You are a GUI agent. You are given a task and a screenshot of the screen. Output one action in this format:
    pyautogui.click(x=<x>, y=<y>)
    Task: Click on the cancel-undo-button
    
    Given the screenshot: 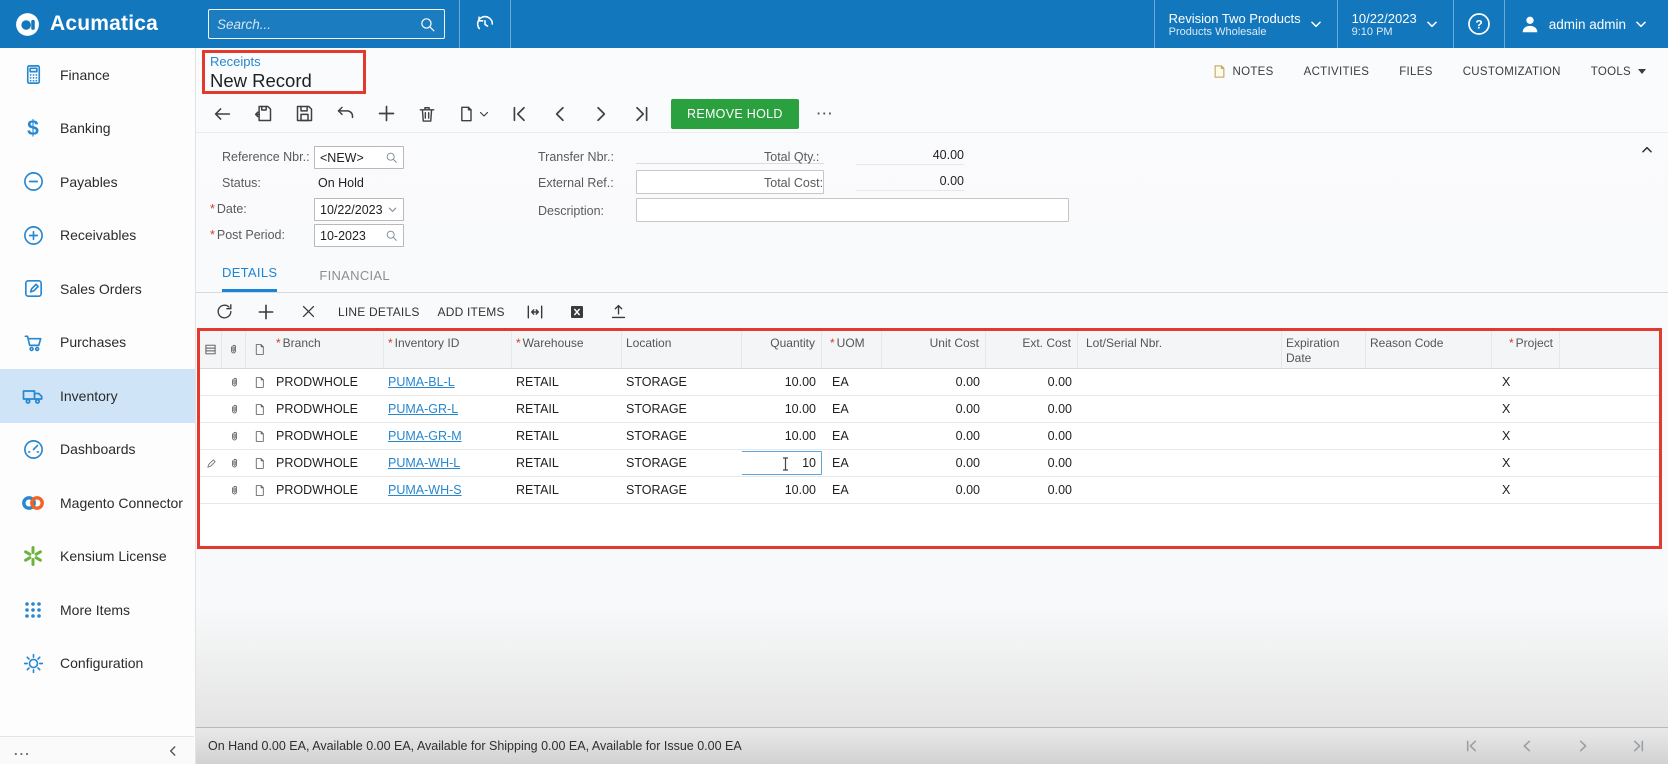 What is the action you would take?
    pyautogui.click(x=345, y=114)
    